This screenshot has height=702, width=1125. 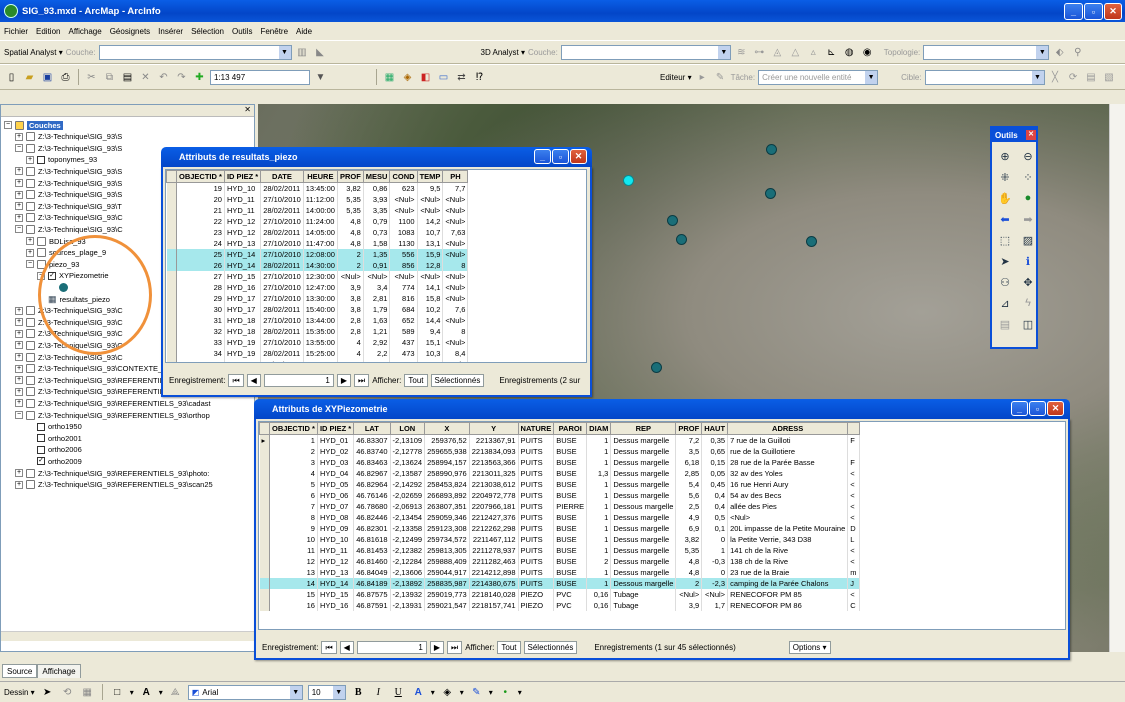 I want to click on rotate-icon: ⟲, so click(x=67, y=692).